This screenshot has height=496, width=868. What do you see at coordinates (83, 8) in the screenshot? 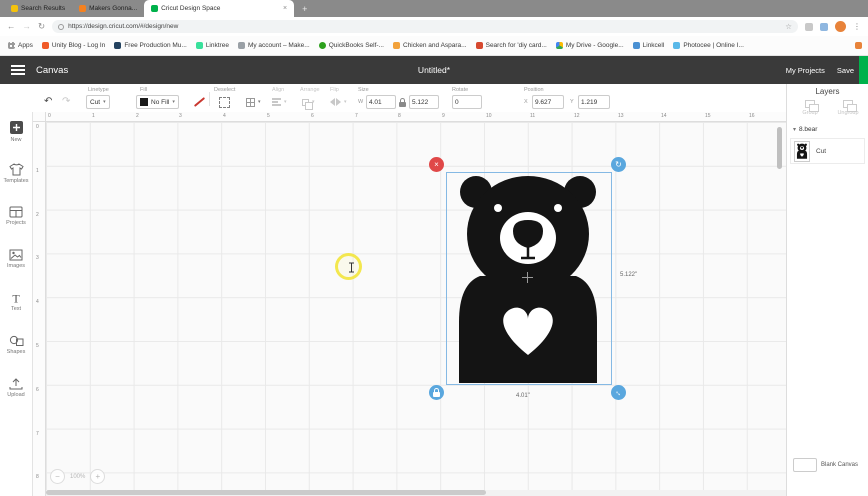
I see `tab-favicon` at bounding box center [83, 8].